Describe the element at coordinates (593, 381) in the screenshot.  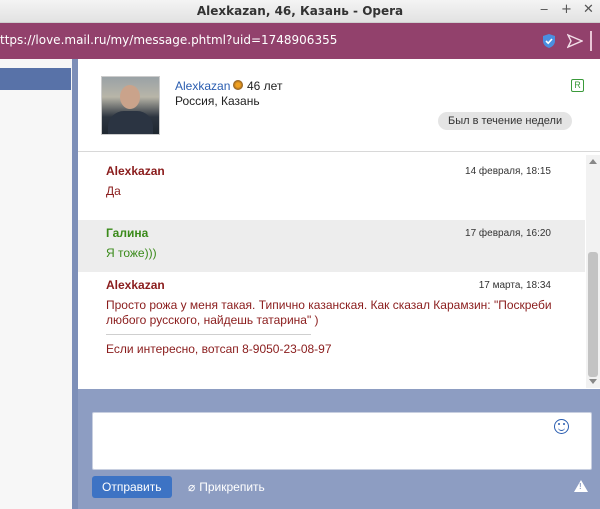
I see `scroll-down-arrow-icon` at that location.